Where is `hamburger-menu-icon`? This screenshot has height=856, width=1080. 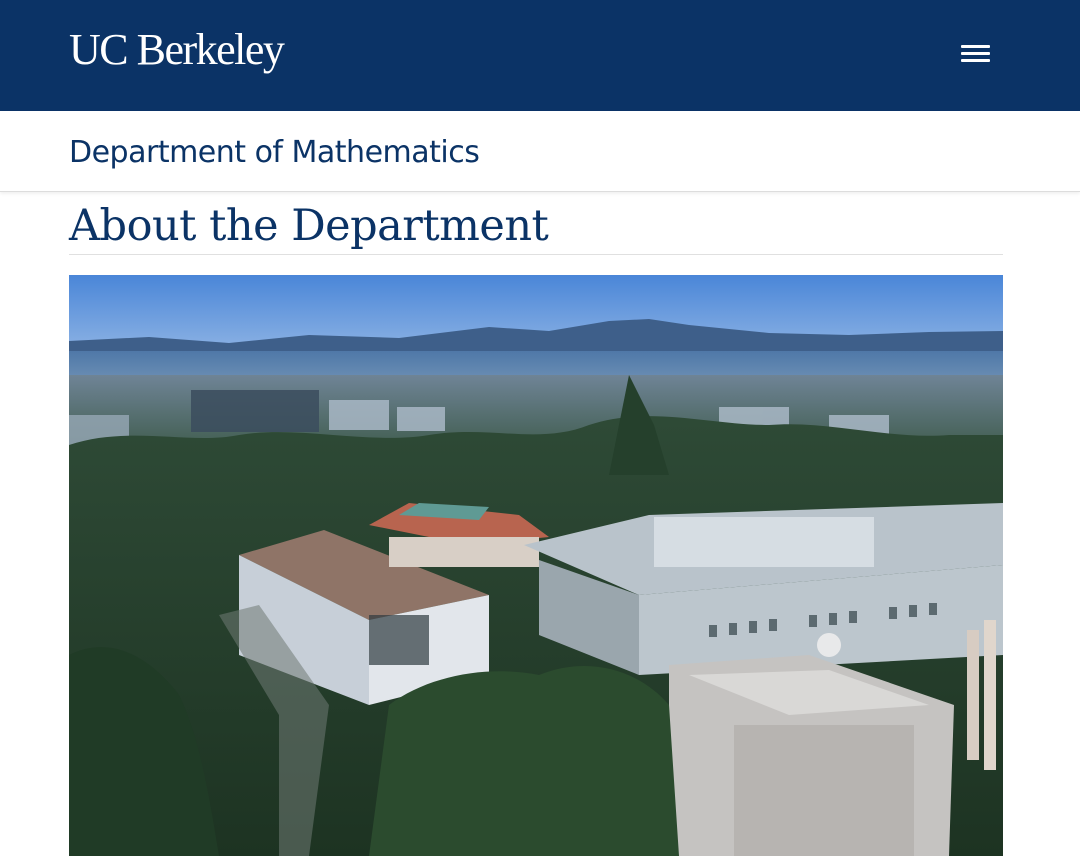
hamburger-menu-icon is located at coordinates (975, 46).